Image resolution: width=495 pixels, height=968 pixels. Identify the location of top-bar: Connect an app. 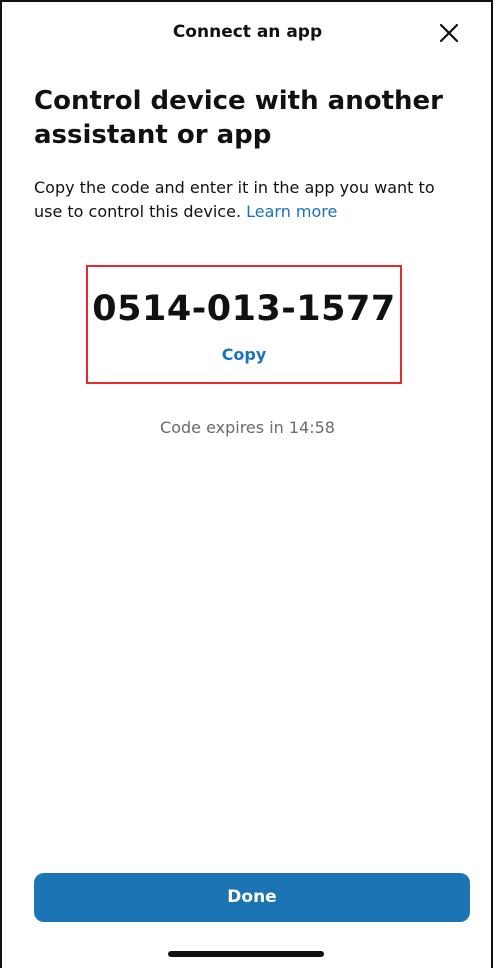
(247, 32).